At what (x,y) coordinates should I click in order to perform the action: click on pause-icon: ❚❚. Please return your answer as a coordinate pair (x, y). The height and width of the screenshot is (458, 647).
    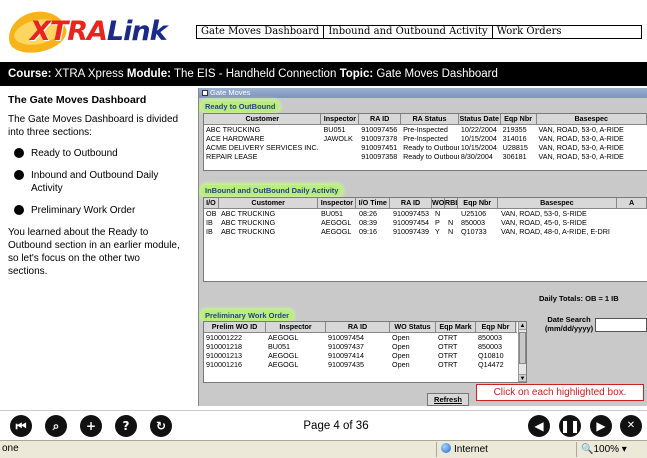
    Looking at the image, I should click on (570, 426).